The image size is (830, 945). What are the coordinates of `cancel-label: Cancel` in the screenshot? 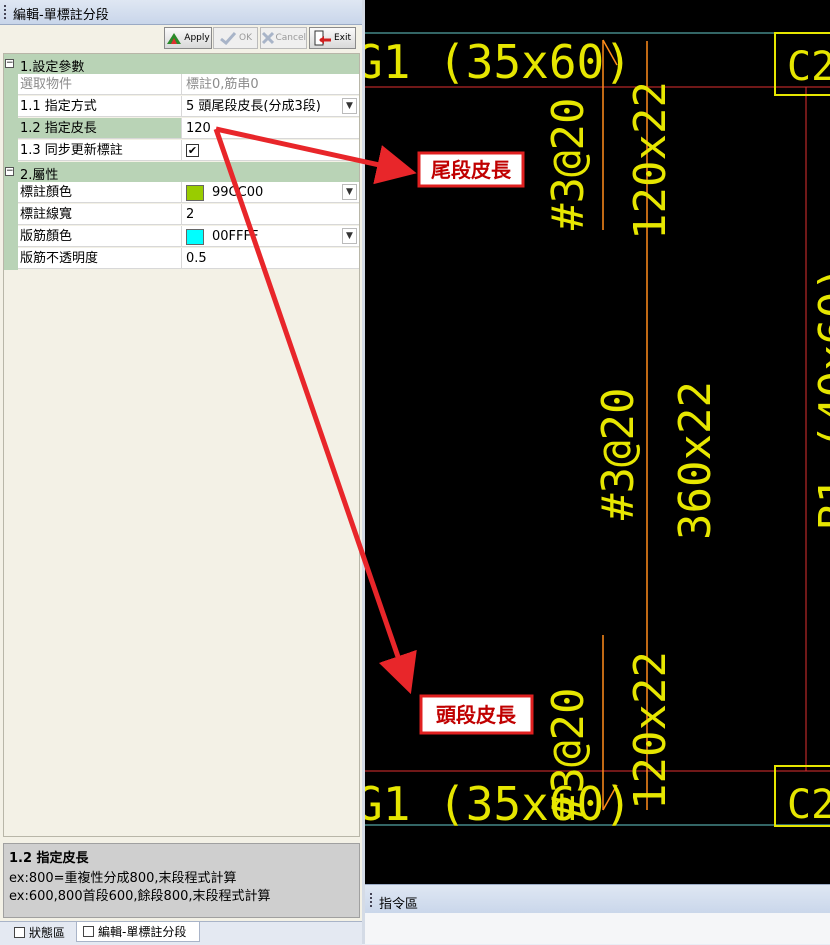 It's located at (291, 38).